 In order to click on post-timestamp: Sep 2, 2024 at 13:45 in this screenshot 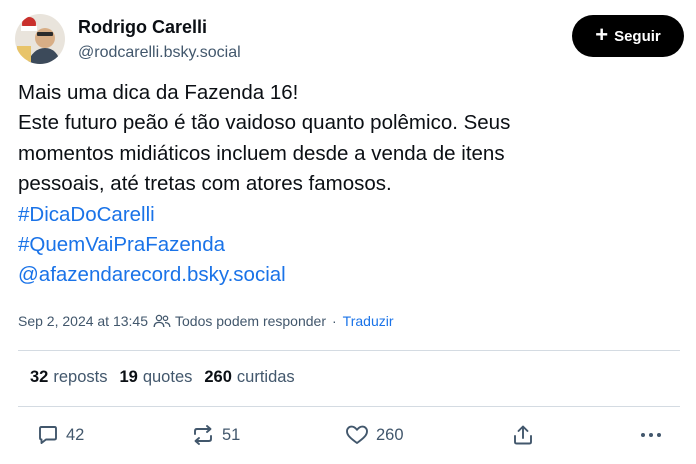, I will do `click(83, 321)`.